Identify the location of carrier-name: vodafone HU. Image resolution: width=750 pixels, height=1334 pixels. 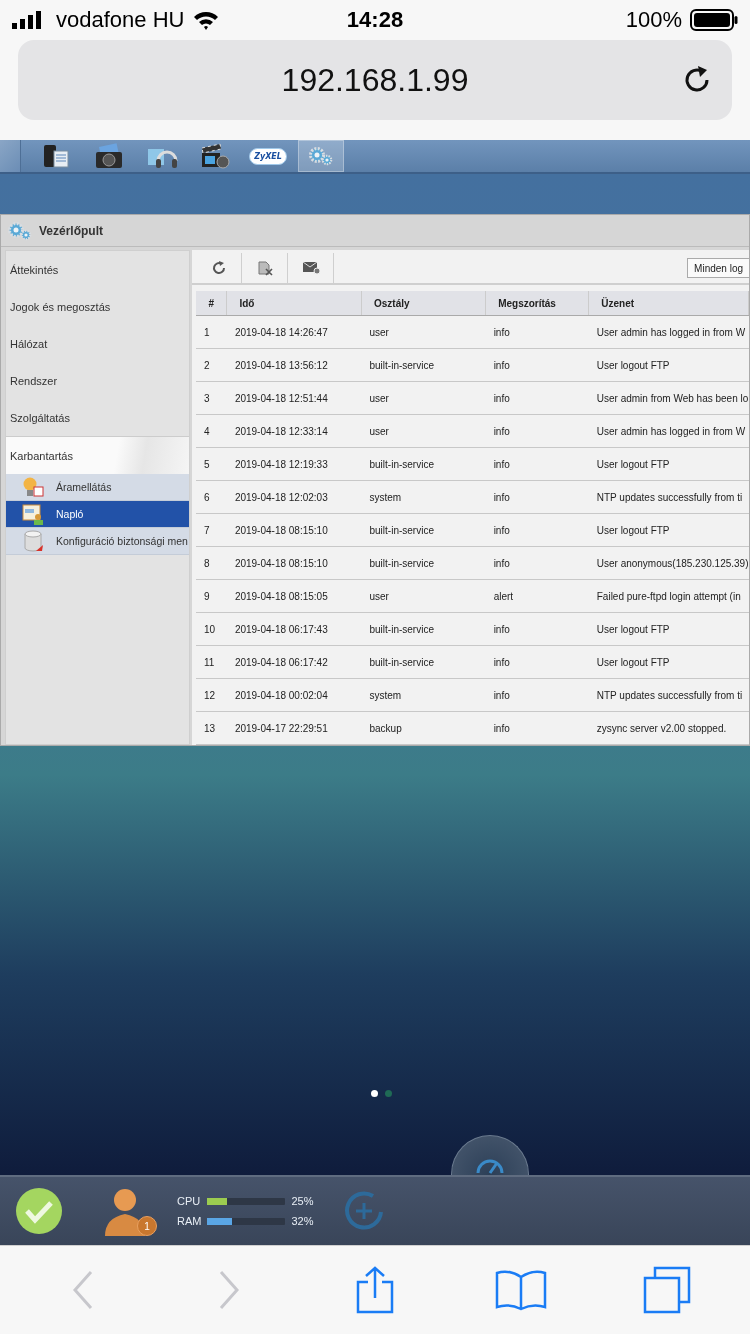
(120, 20).